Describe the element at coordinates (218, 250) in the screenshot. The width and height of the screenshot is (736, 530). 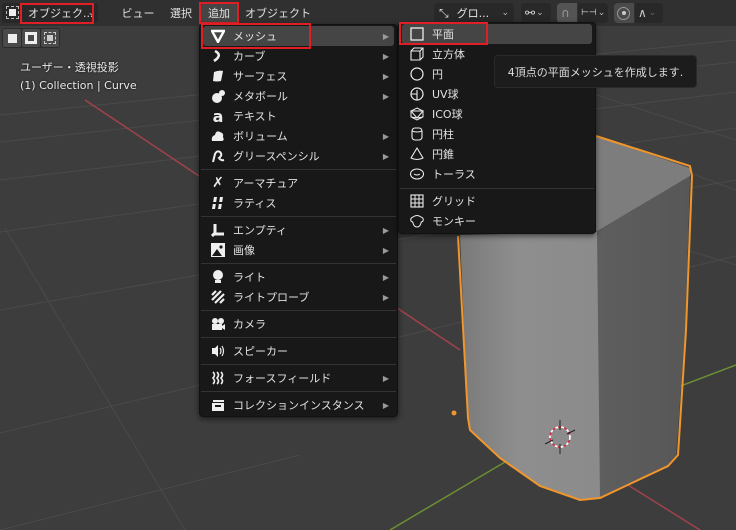
I see `image-icon` at that location.